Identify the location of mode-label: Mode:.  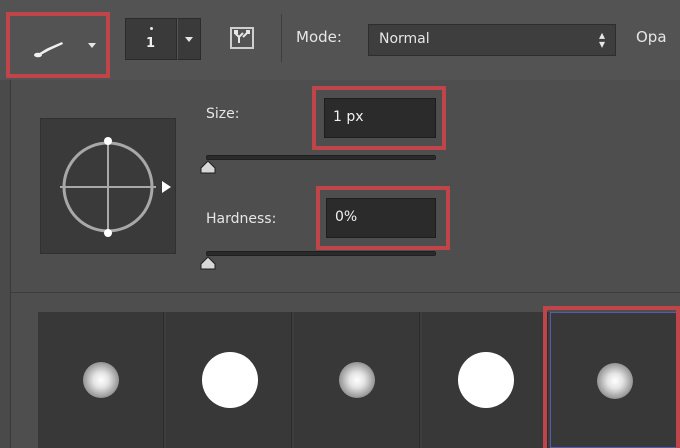
(319, 37).